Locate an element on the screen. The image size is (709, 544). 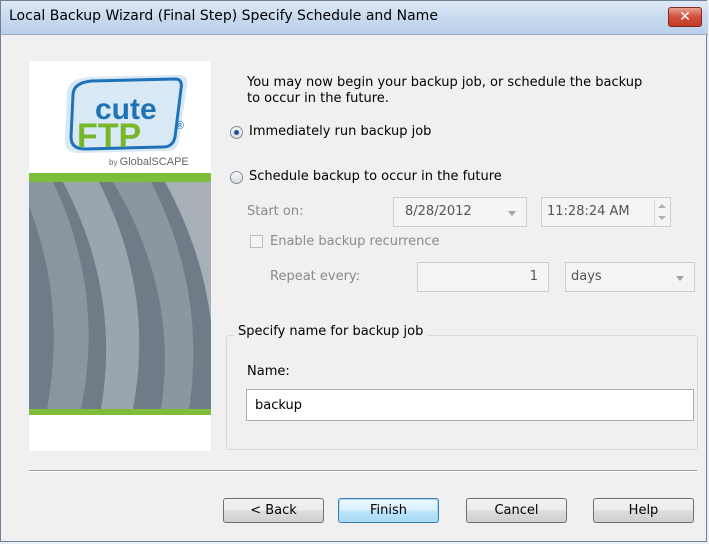
logo-ftp-text: FTP is located at coordinates (109, 136).